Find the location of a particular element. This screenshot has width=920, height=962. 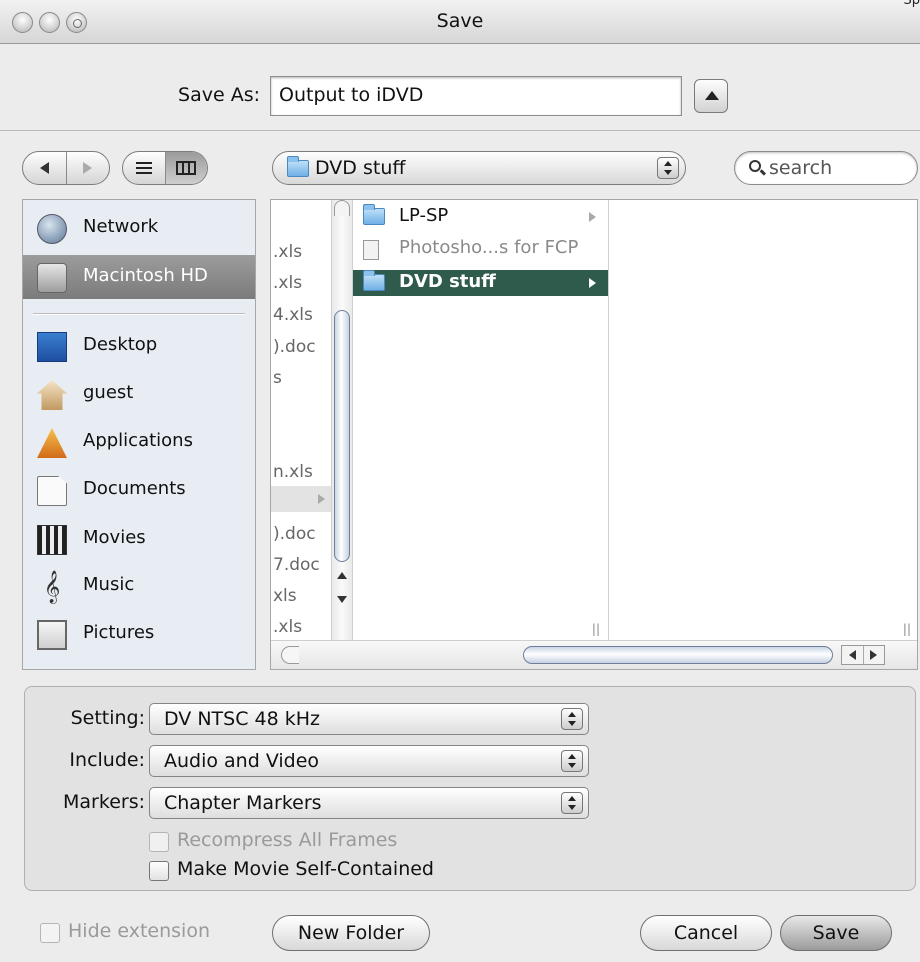

home-icon is located at coordinates (52, 395).